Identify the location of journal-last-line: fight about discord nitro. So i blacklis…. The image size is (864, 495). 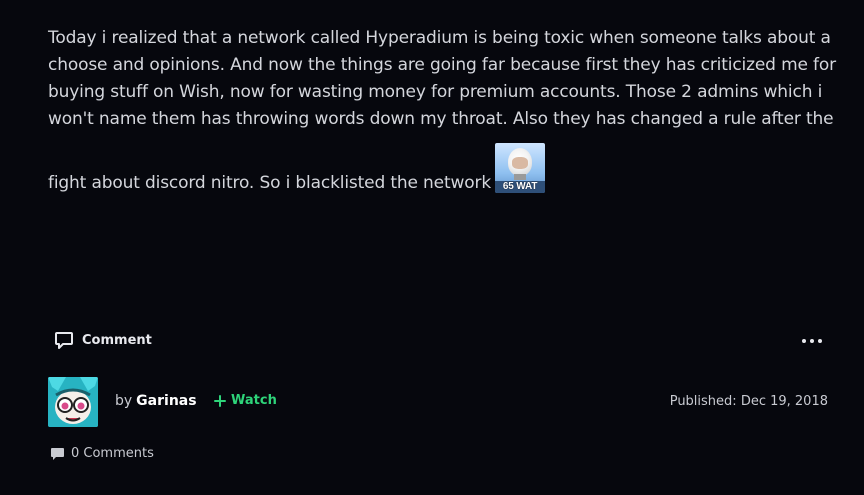
(443, 170).